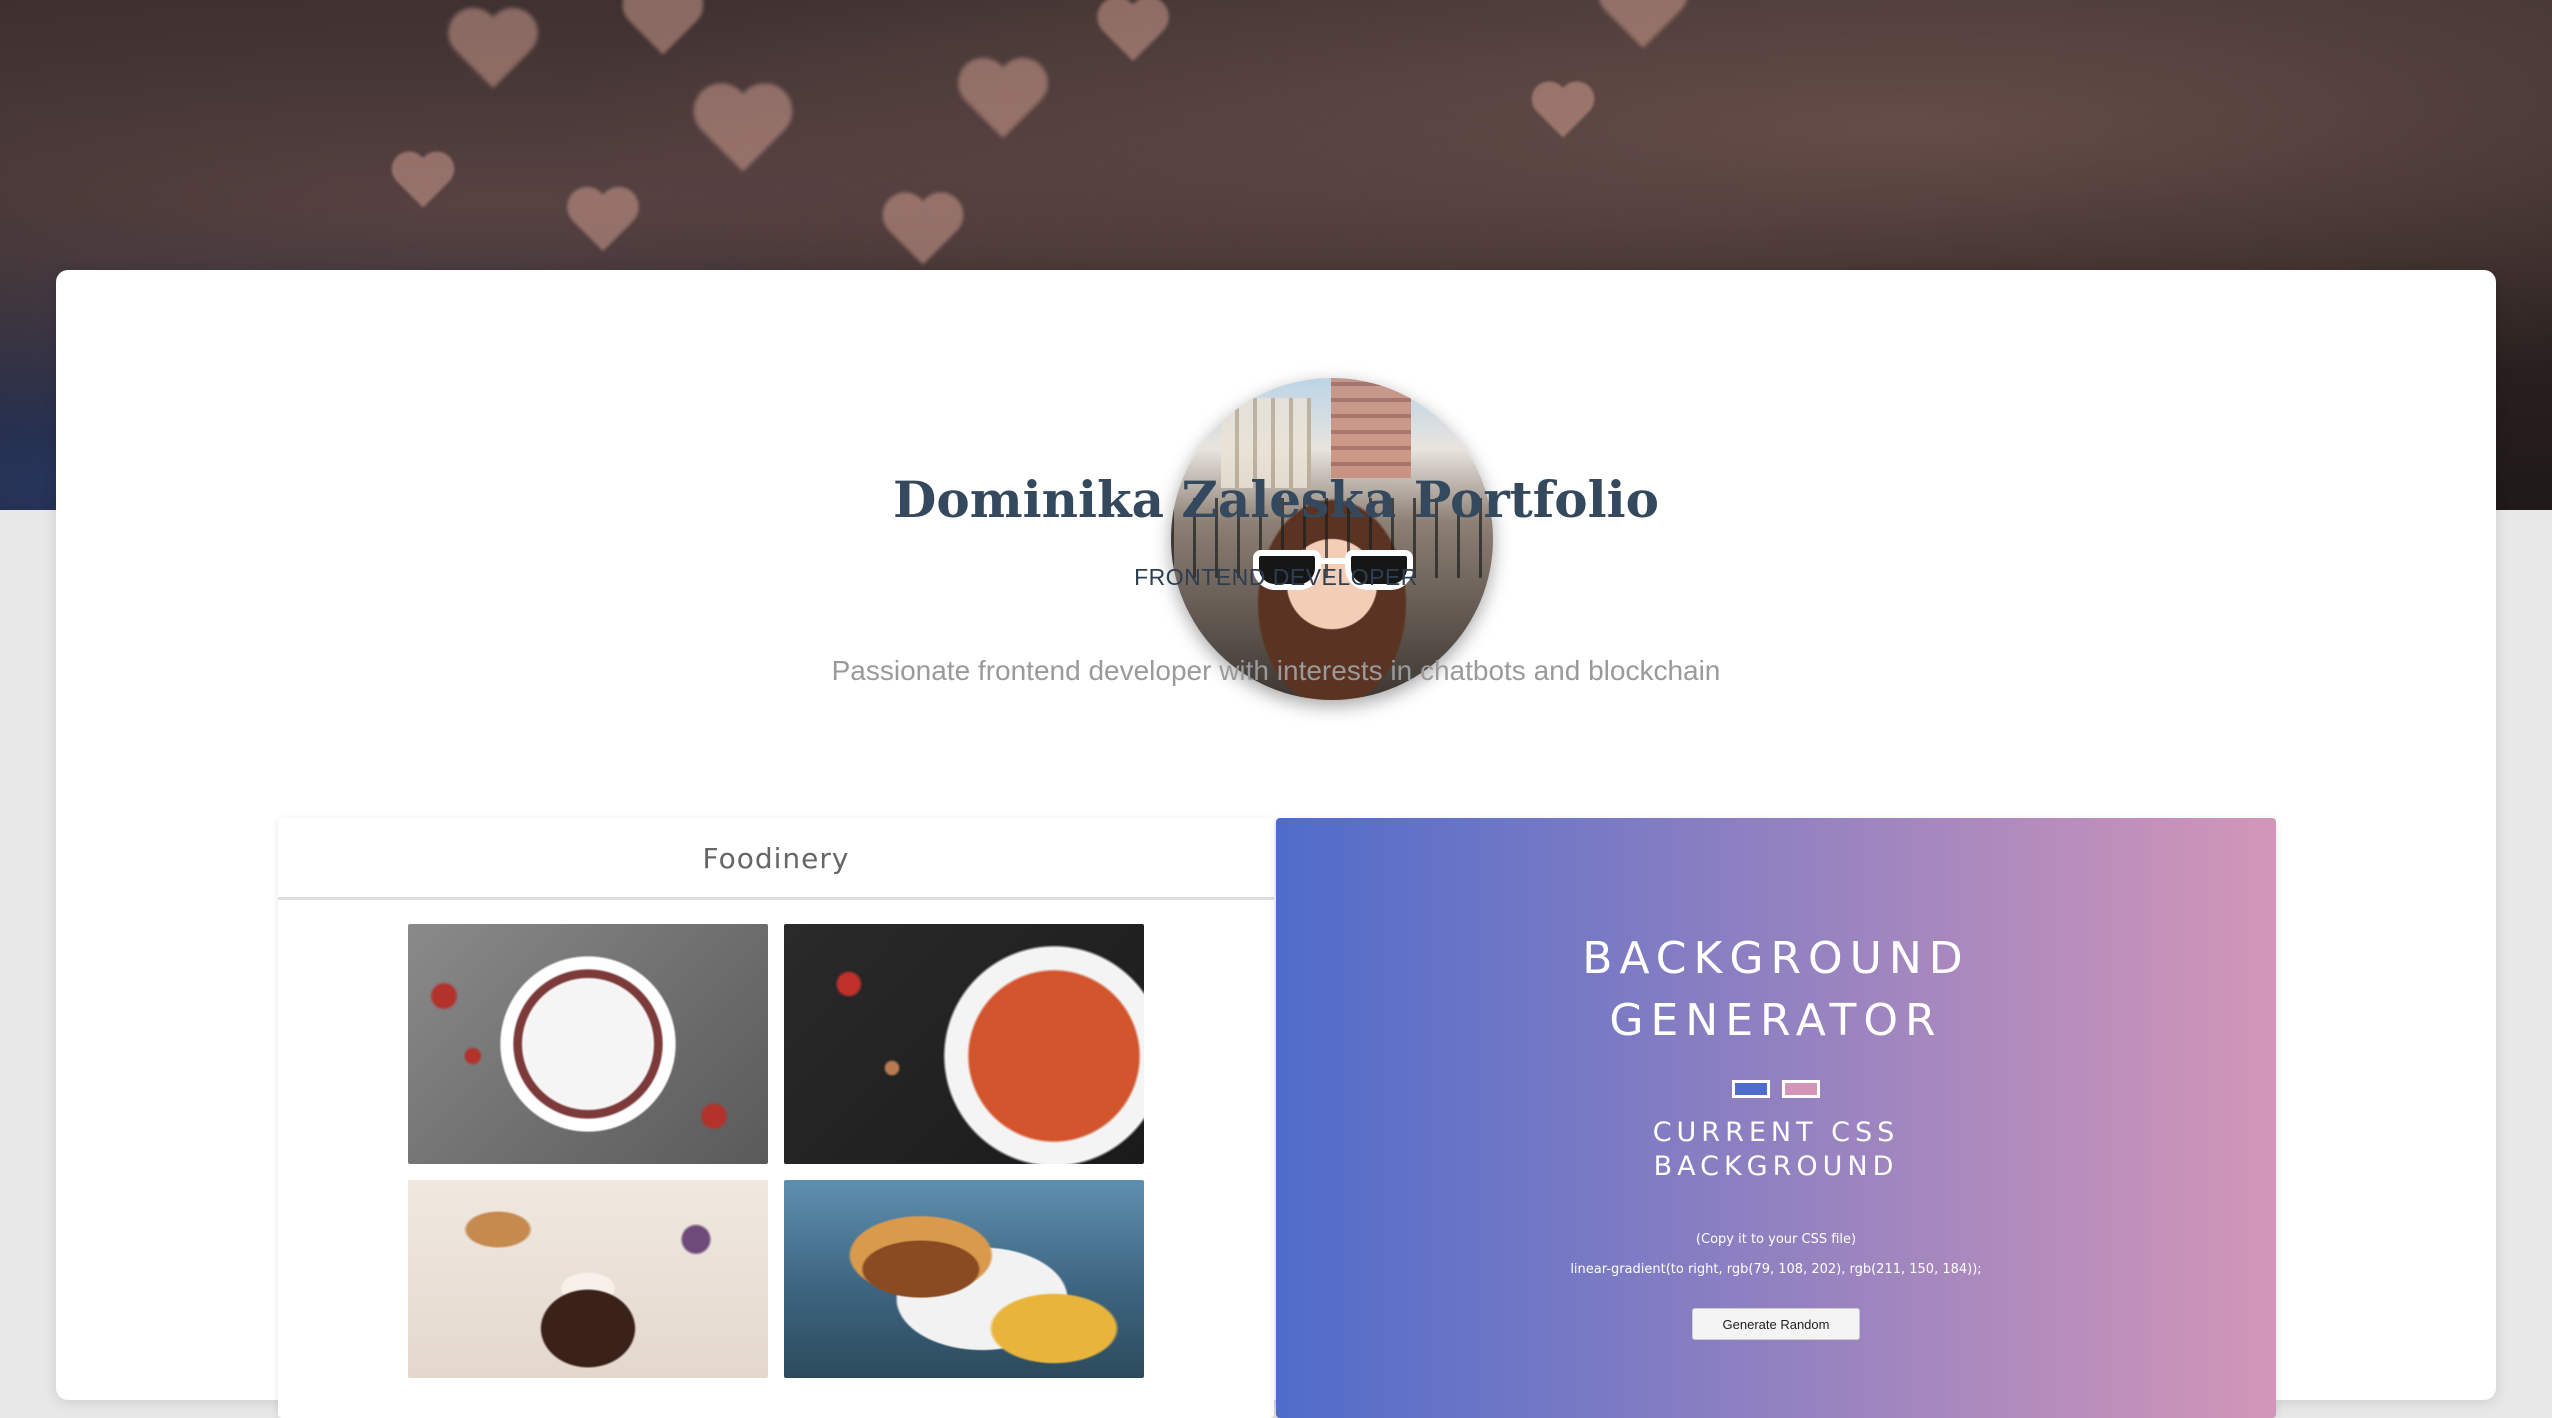 The image size is (2552, 1418). Describe the element at coordinates (588, 1044) in the screenshot. I see `food-image-smoothie-bowl` at that location.